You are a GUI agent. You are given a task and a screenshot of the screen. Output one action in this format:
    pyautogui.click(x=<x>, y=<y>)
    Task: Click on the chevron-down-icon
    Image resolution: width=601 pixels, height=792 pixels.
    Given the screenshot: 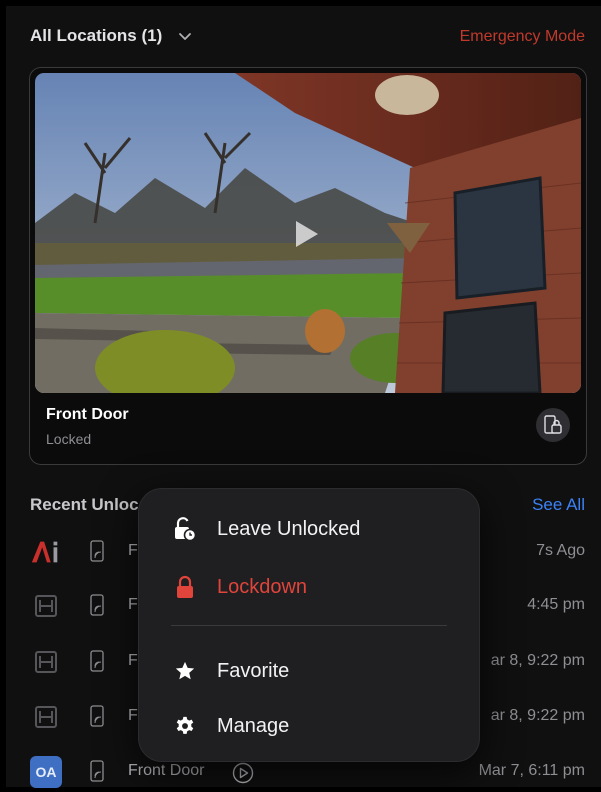 What is the action you would take?
    pyautogui.click(x=185, y=36)
    